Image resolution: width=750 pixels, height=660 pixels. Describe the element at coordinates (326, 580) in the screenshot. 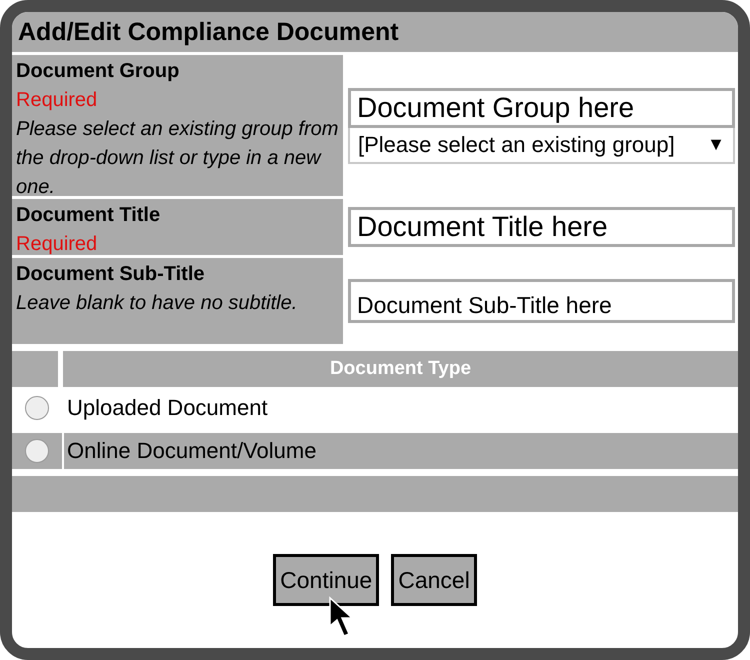

I see `continue-button: Continue` at that location.